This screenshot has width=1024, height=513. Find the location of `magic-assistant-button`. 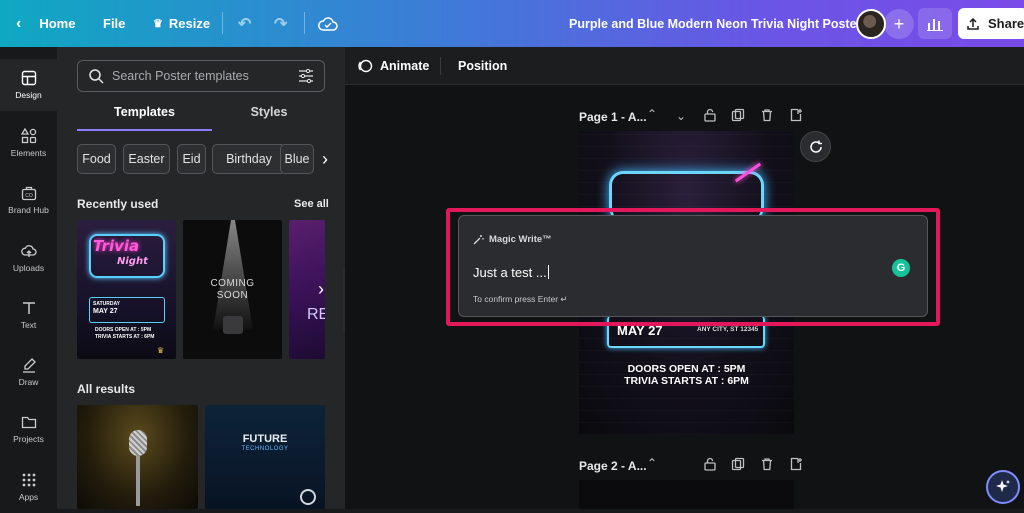

magic-assistant-button is located at coordinates (1003, 487).